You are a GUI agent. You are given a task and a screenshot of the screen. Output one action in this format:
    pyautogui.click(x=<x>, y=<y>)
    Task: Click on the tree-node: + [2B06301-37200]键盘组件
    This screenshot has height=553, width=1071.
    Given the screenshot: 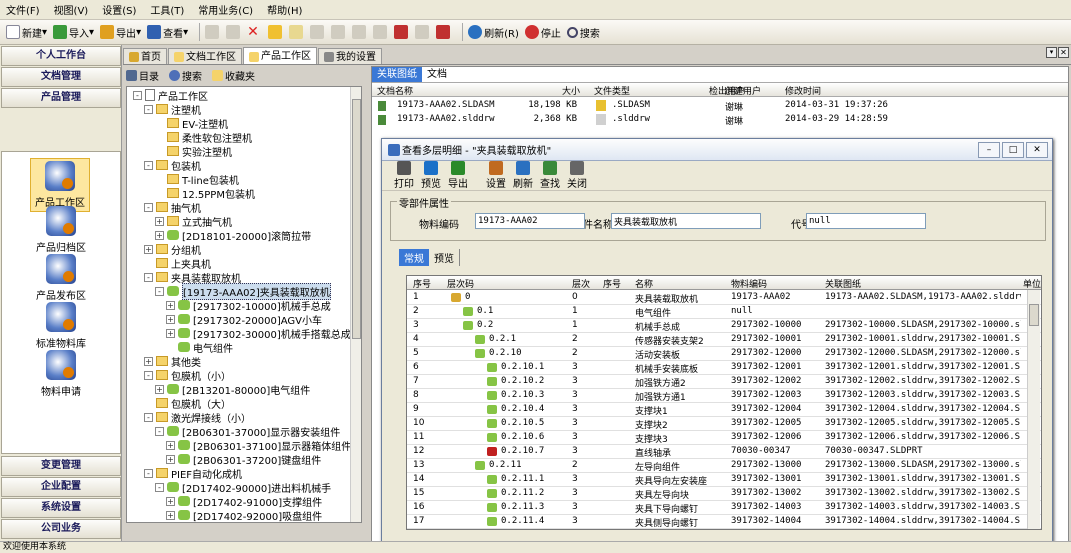 What is the action you would take?
    pyautogui.click(x=224, y=459)
    